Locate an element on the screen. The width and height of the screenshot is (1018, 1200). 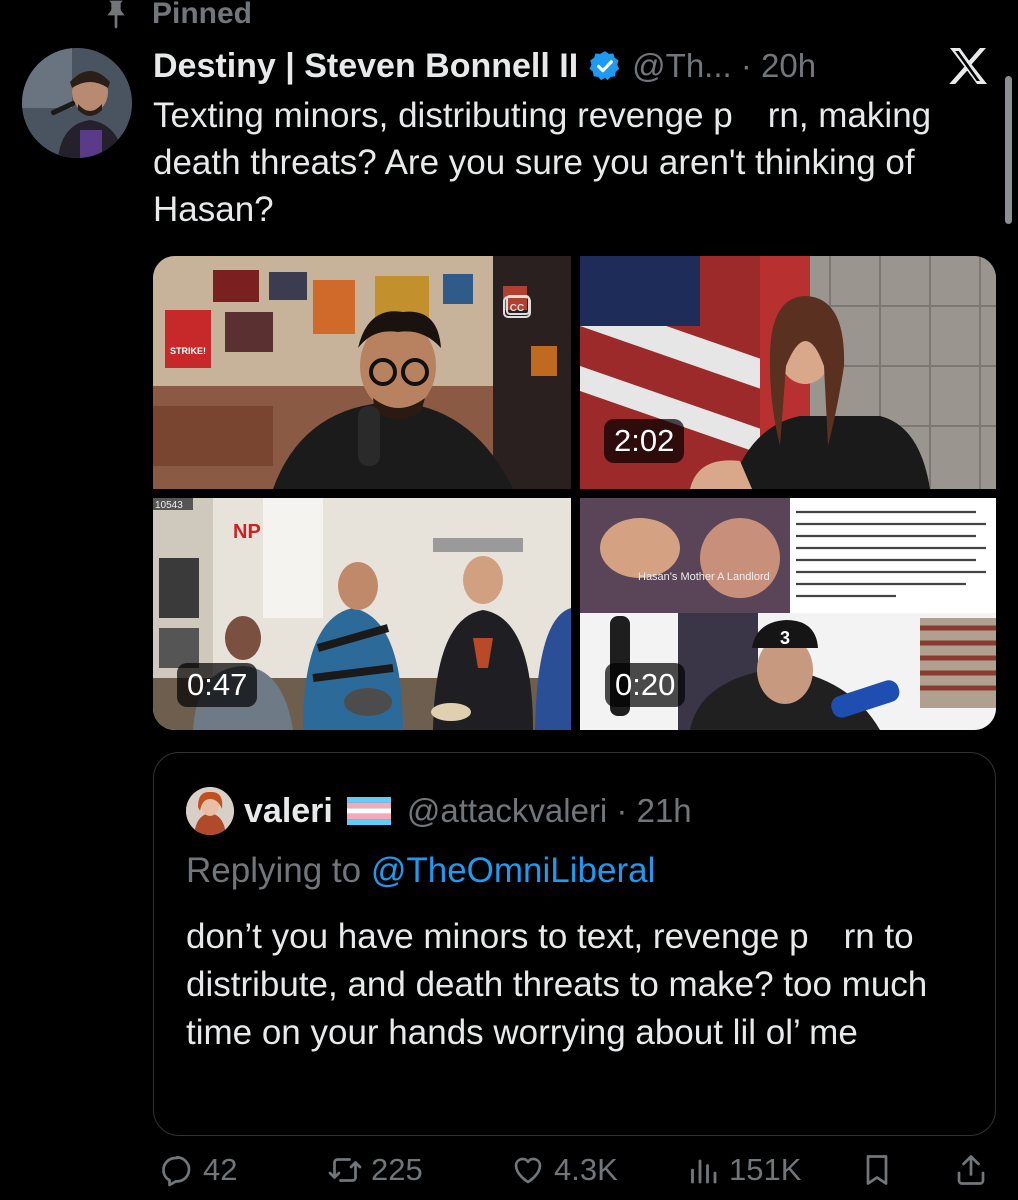
like-button: 4.3K is located at coordinates (564, 1170).